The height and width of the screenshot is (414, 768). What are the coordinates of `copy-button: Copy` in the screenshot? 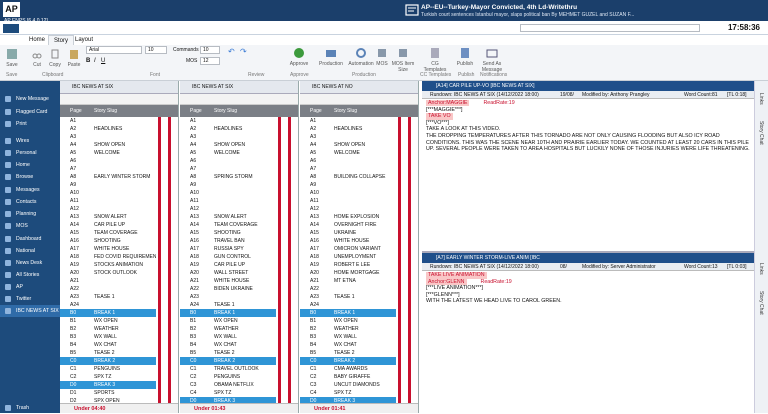 It's located at (55, 58).